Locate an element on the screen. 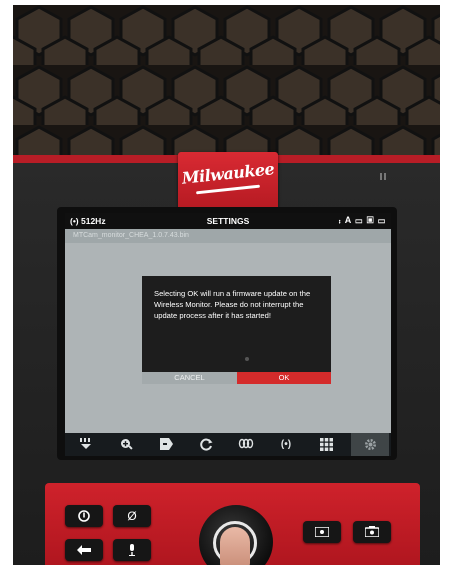  rotate-icon is located at coordinates (206, 444).